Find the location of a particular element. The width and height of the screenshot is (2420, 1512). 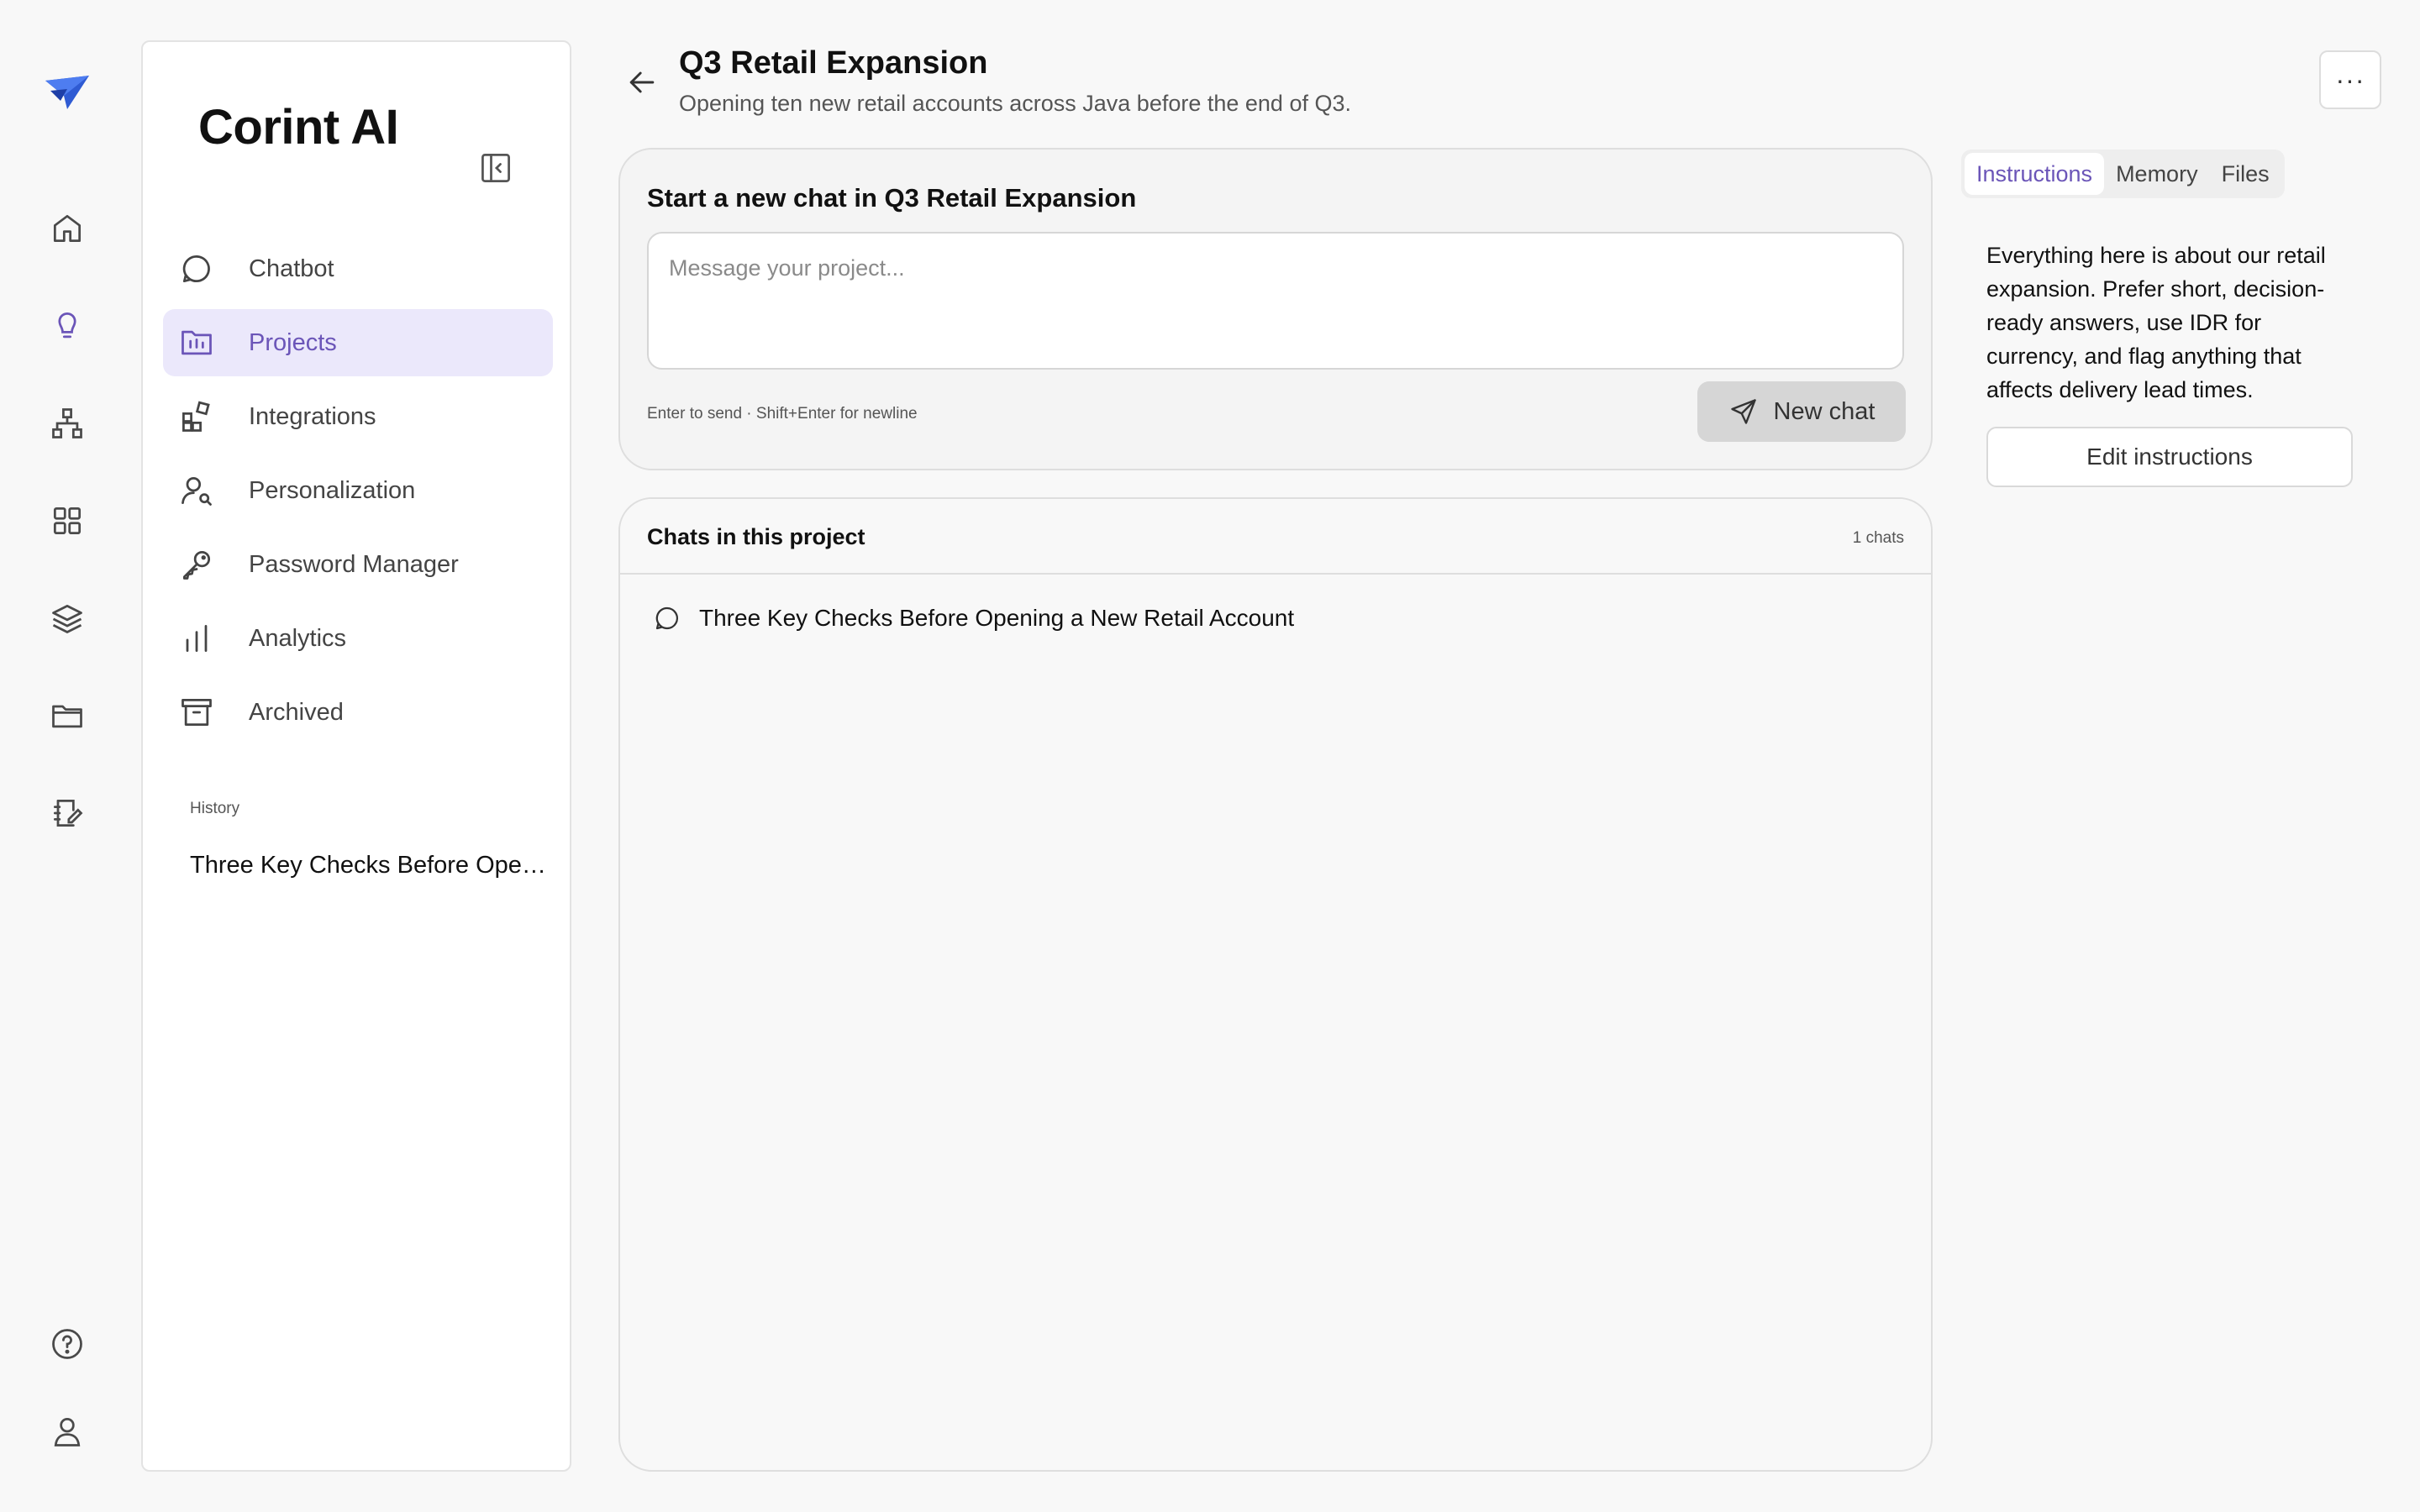

sidebar-item-integrations: Integrations is located at coordinates (358, 416).